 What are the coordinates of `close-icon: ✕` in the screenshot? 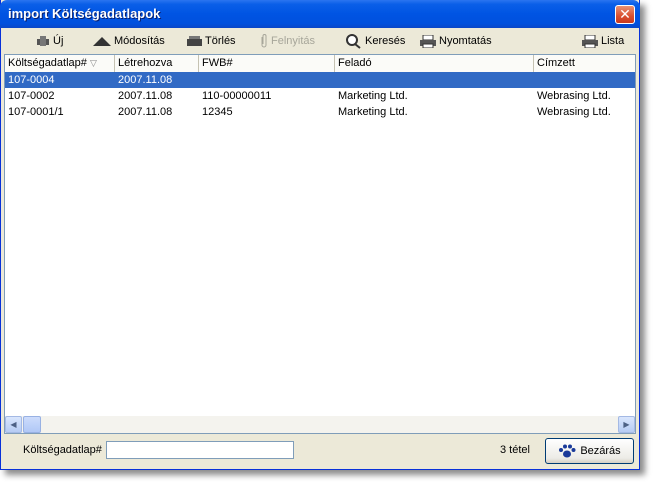 It's located at (625, 14).